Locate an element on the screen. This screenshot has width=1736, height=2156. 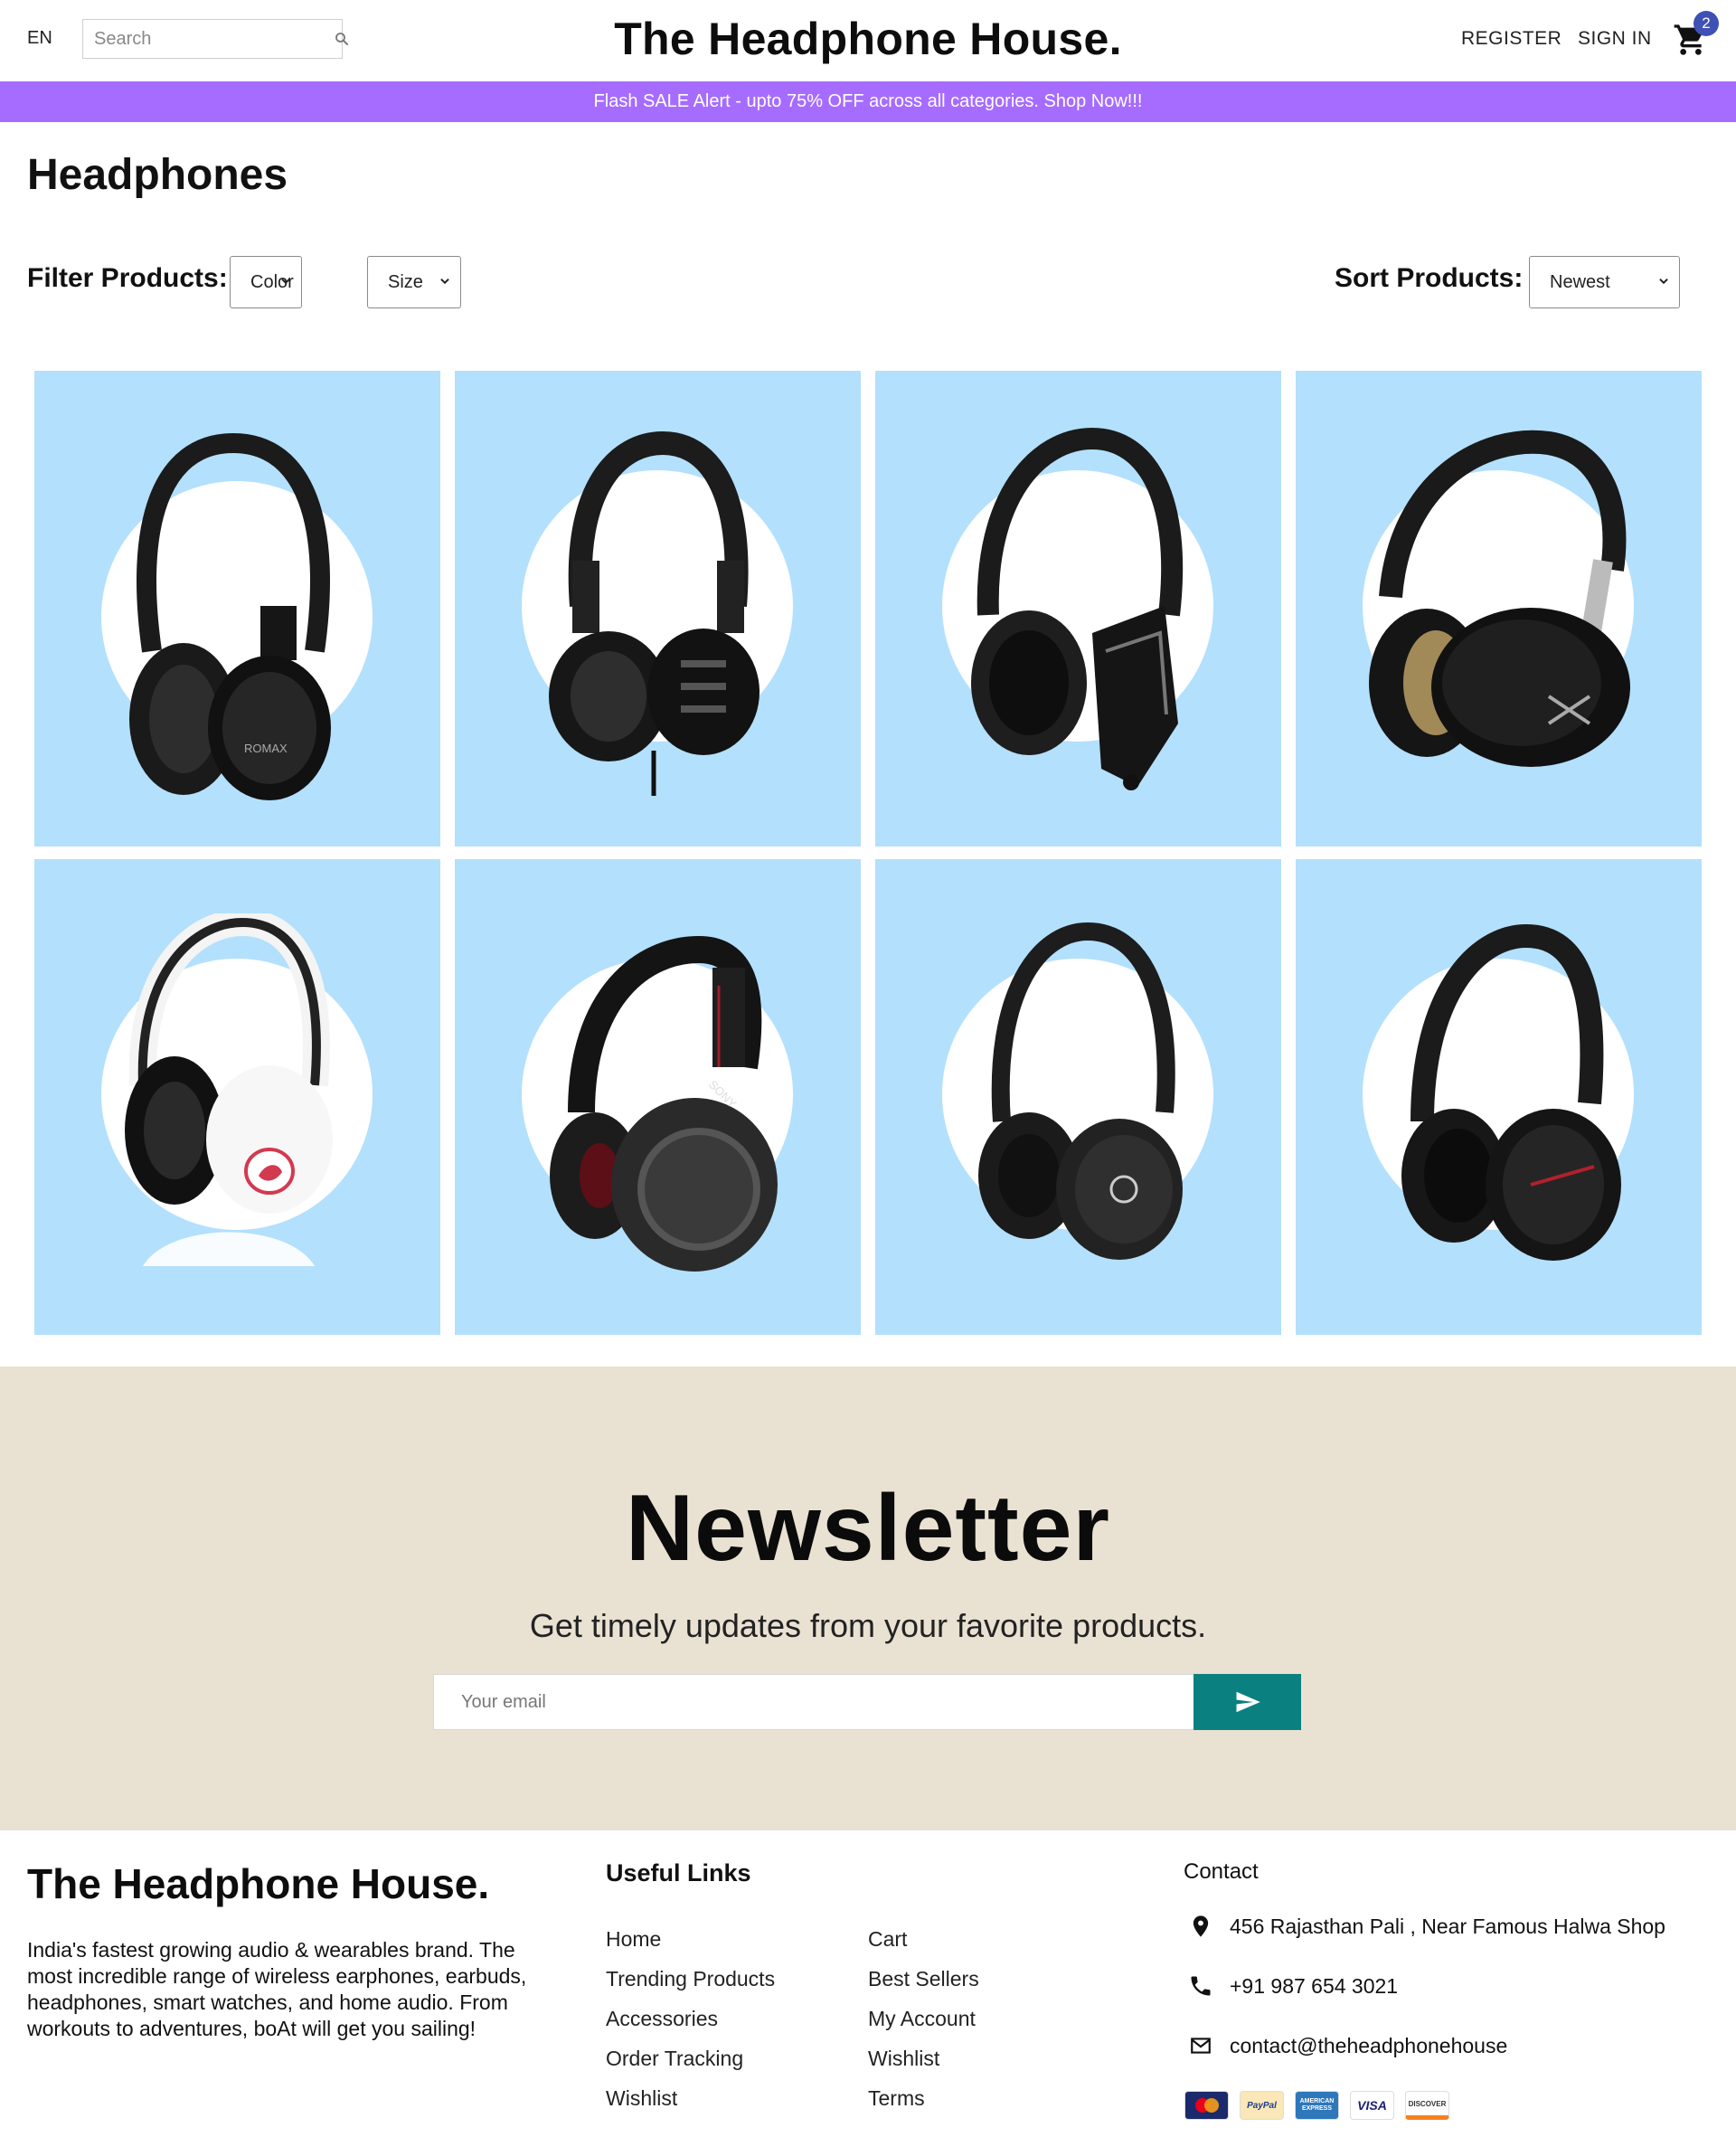
payment-methods: PayPal AMERICAN EXPRESS VISA DISCOVER is located at coordinates (1317, 2105).